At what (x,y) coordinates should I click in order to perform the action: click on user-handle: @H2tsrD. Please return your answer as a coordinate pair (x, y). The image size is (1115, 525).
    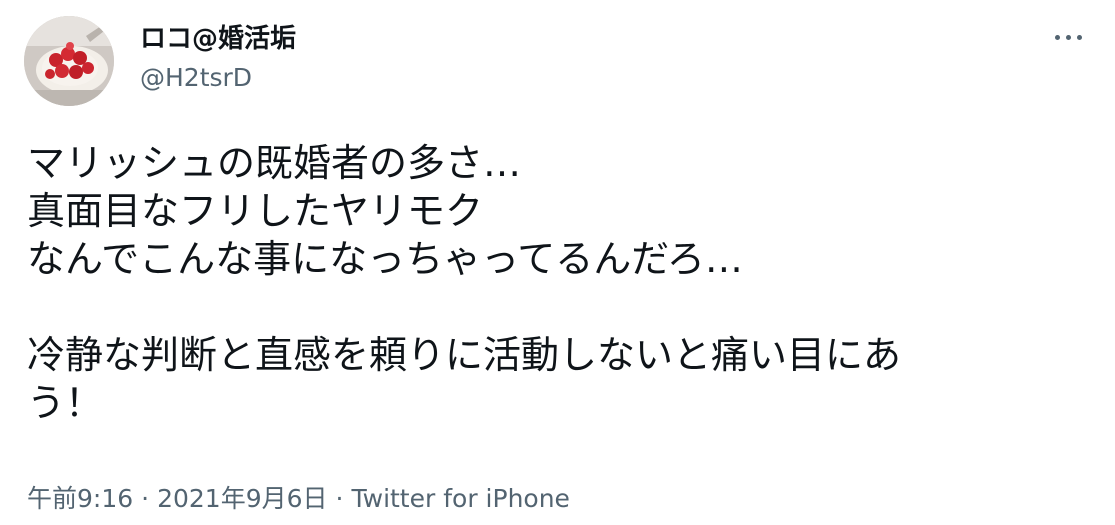
    Looking at the image, I should click on (196, 78).